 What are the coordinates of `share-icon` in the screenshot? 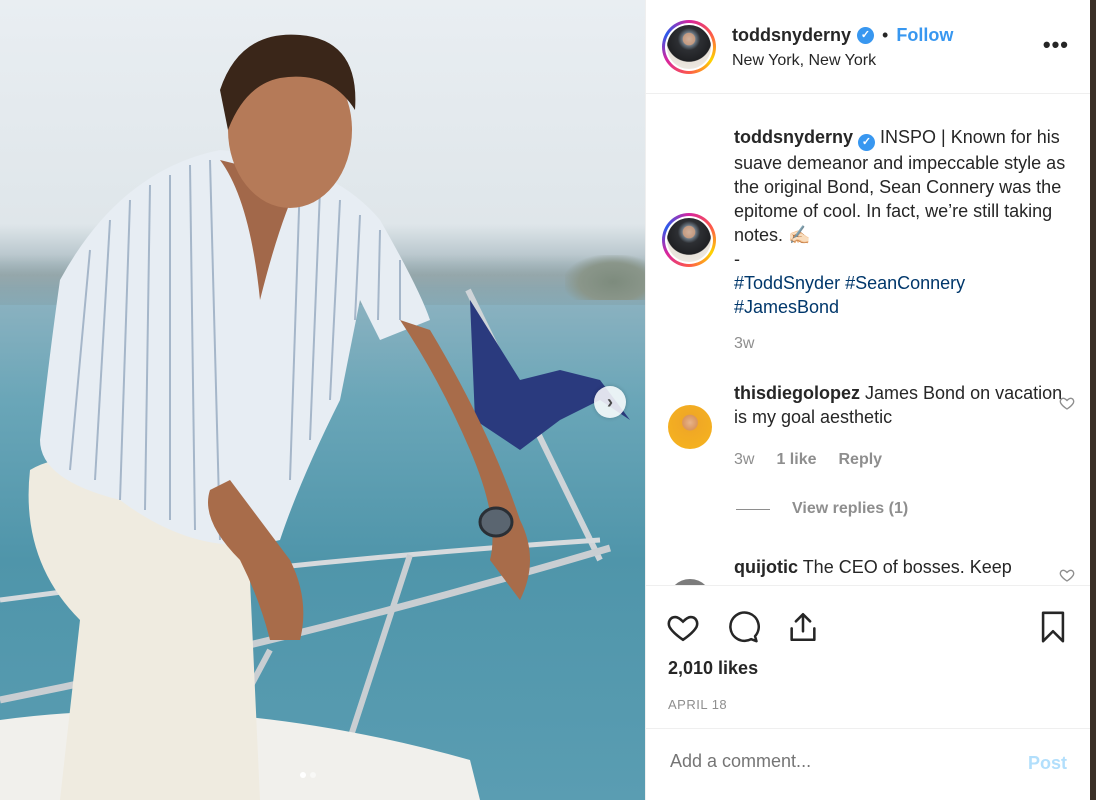 It's located at (803, 627).